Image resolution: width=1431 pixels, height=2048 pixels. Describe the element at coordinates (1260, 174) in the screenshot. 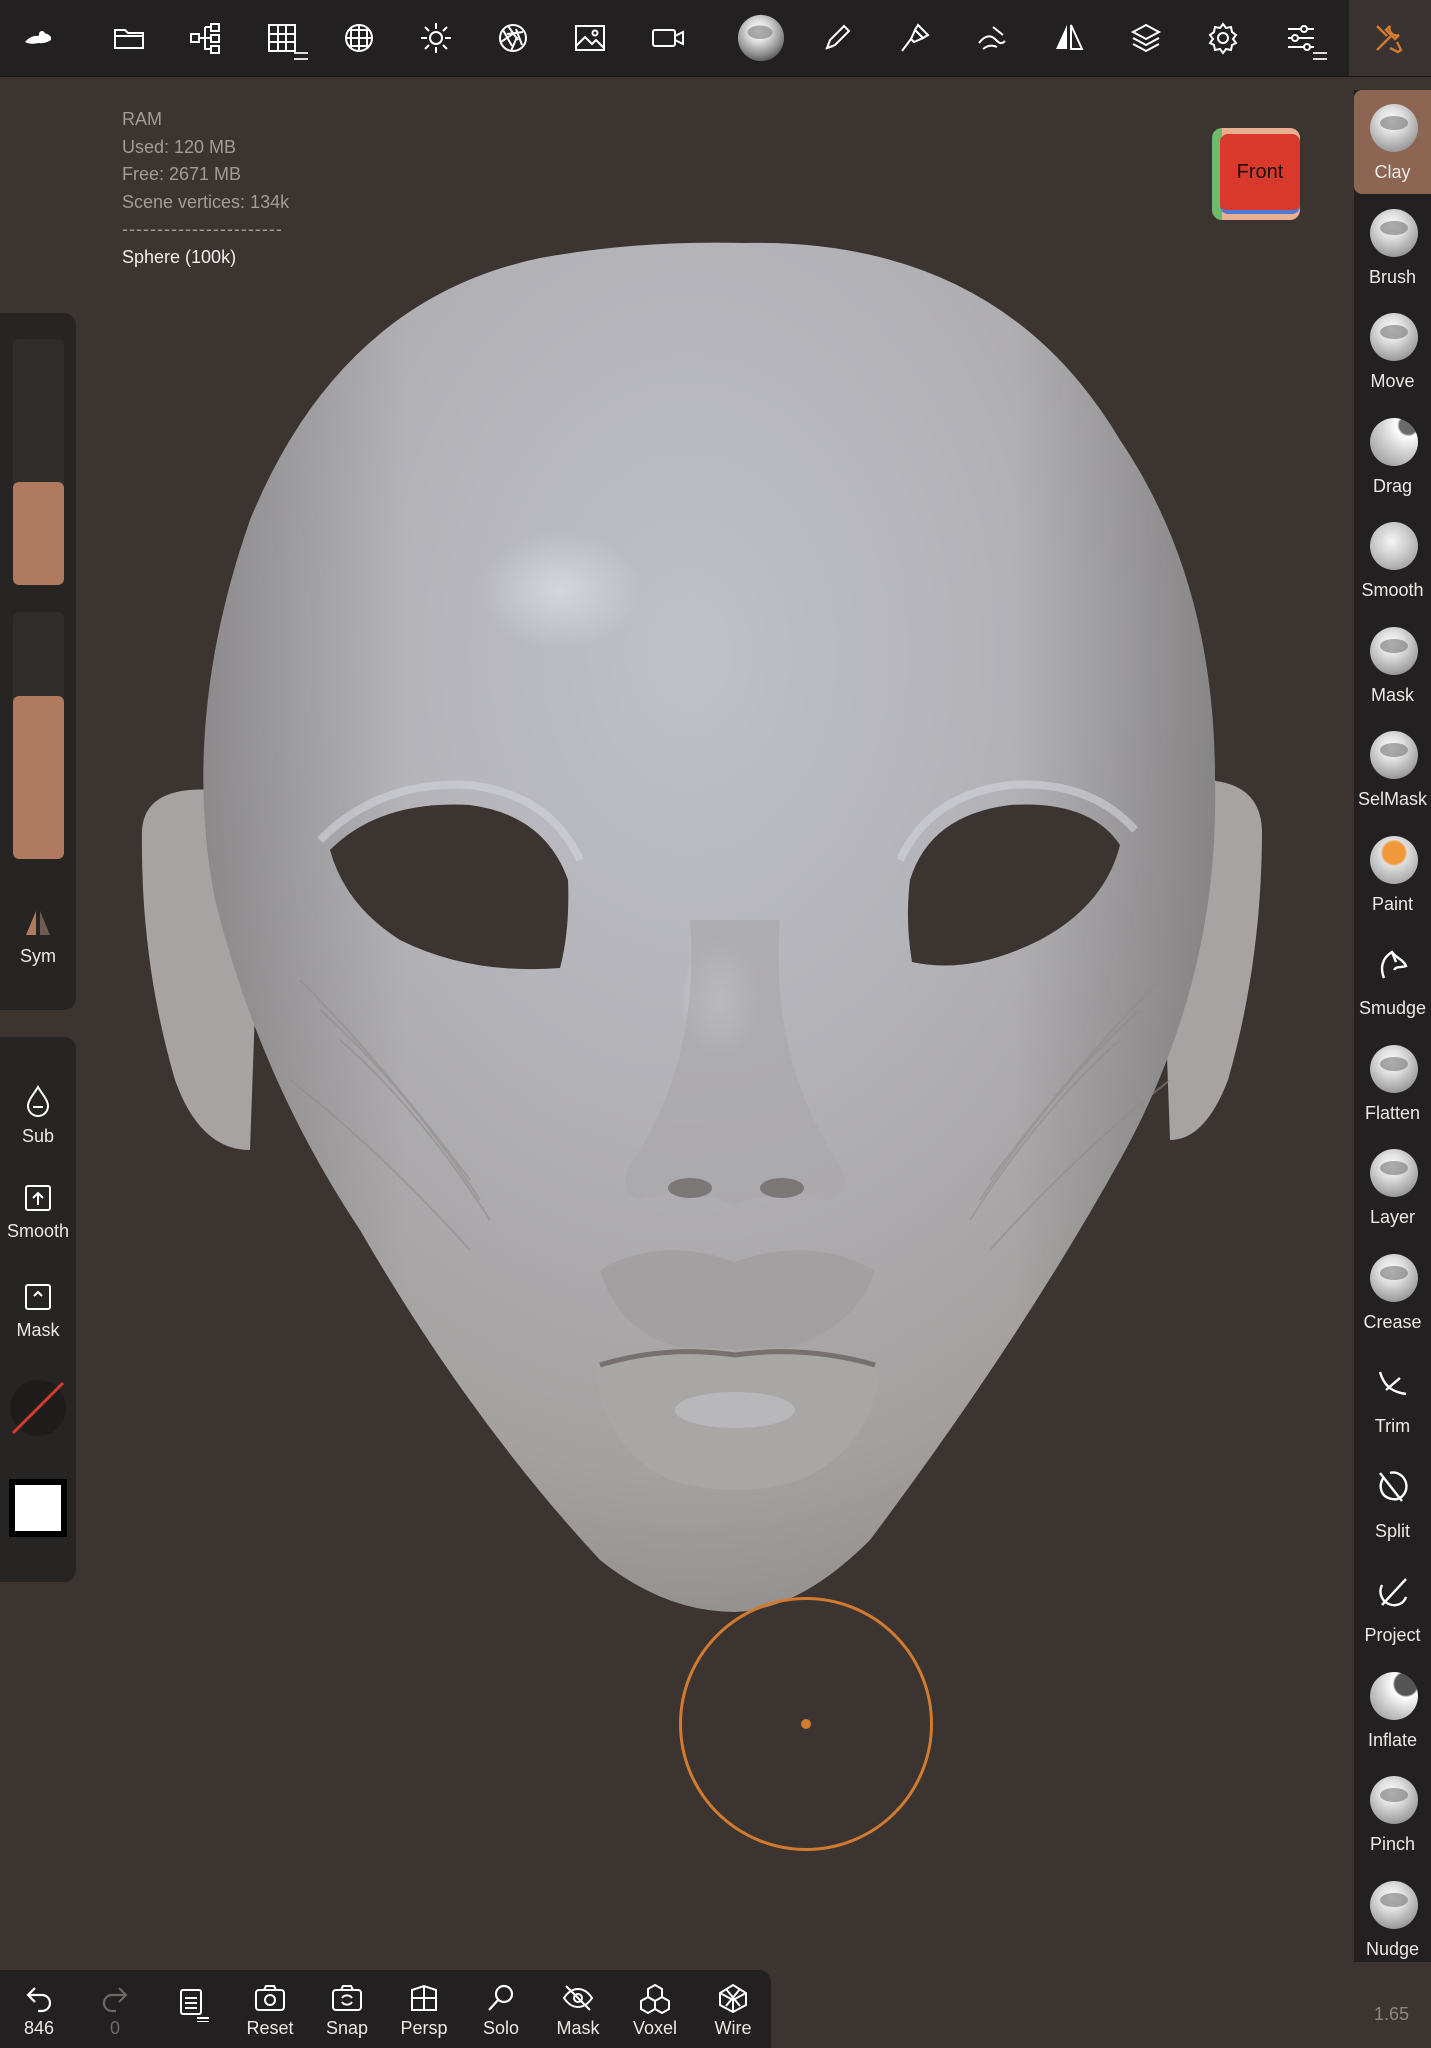

I see `view-cube-front-face: Front` at that location.